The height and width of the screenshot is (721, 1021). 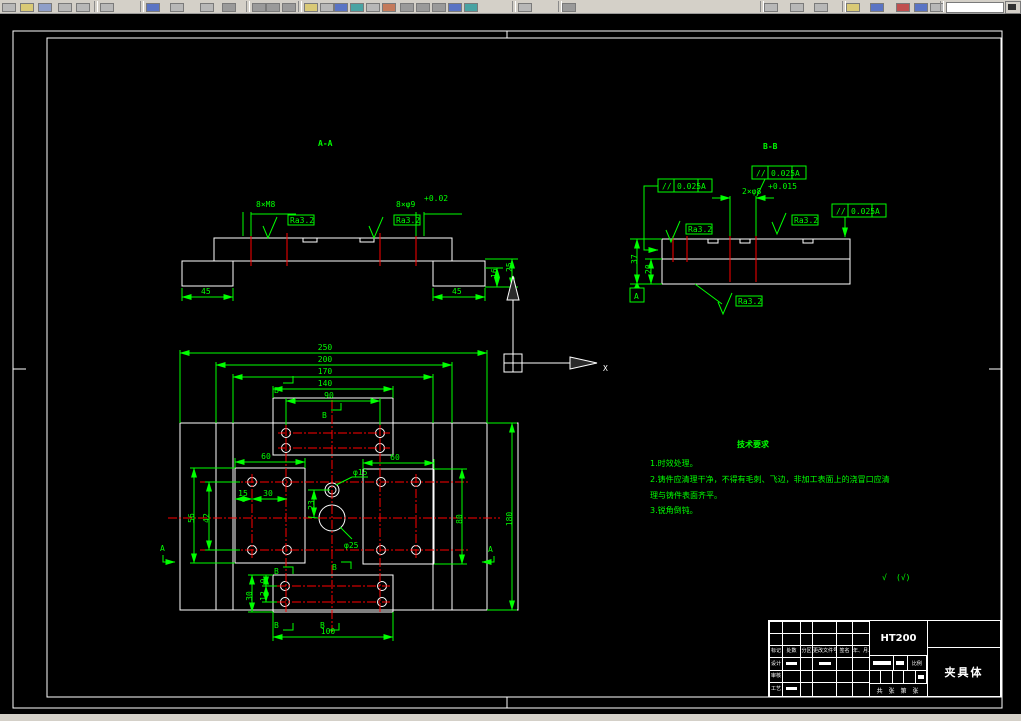 What do you see at coordinates (229, 7) in the screenshot?
I see `match-properties-icon` at bounding box center [229, 7].